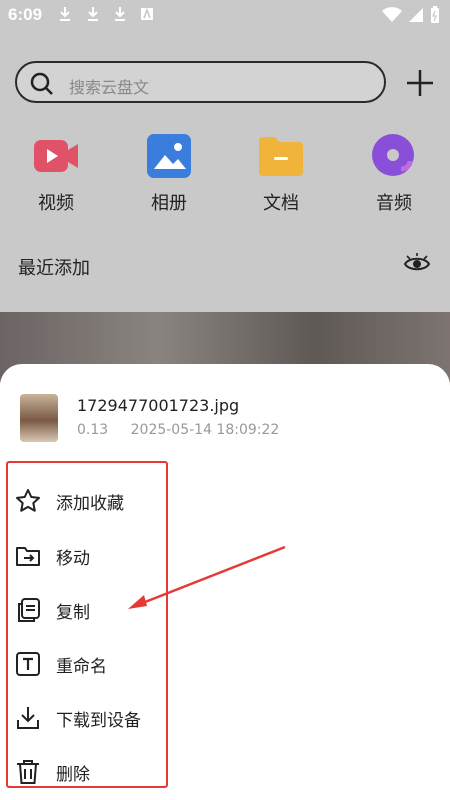 This screenshot has width=450, height=800. What do you see at coordinates (281, 203) in the screenshot?
I see `category-label: 文档` at bounding box center [281, 203].